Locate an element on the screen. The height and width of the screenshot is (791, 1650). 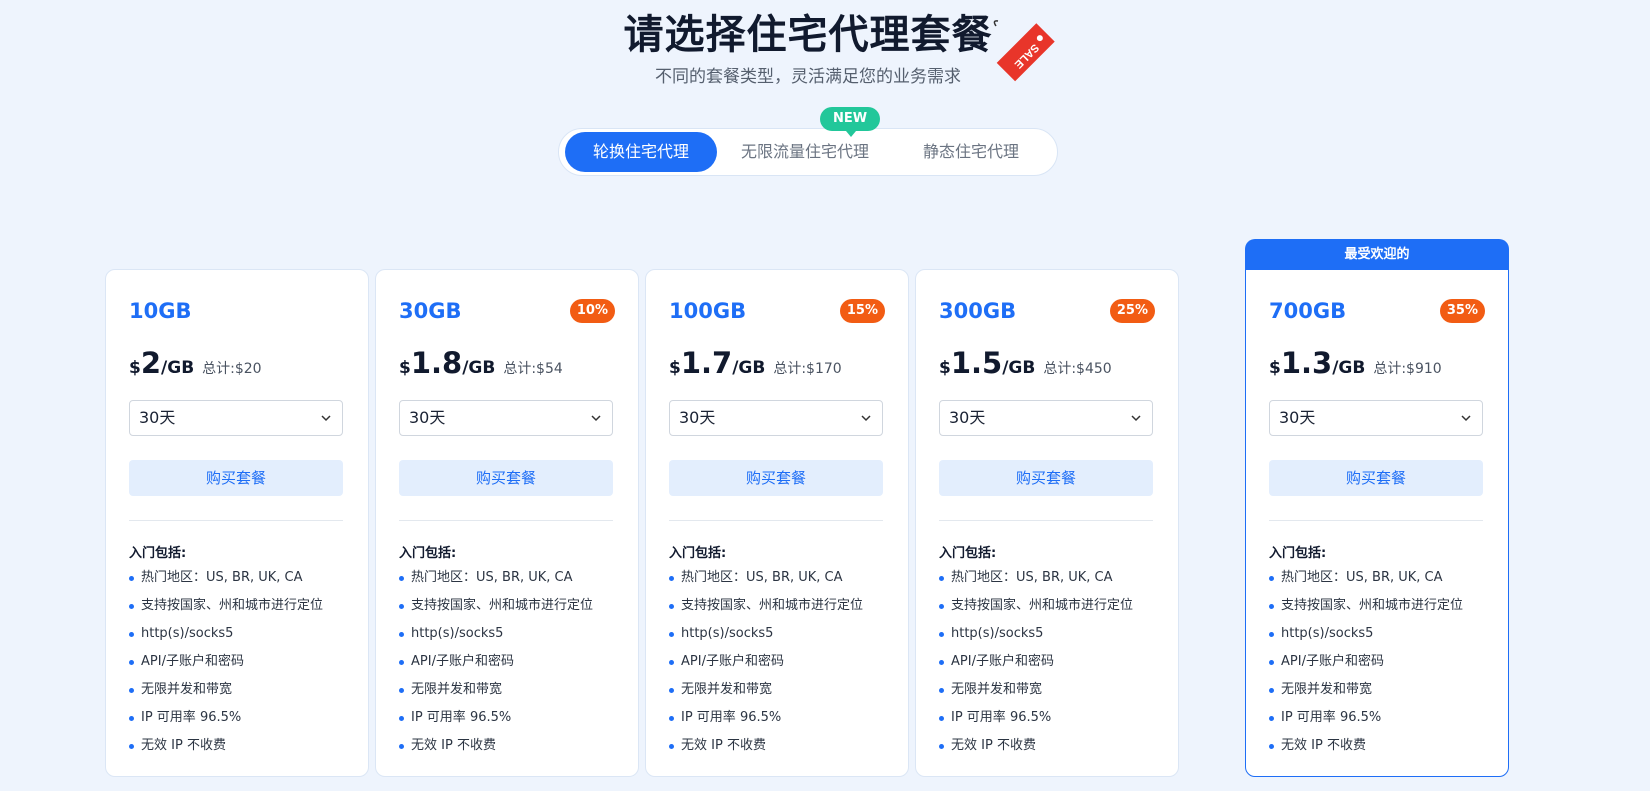
price-row: $1.7/GB 总计:$170 is located at coordinates (755, 363).